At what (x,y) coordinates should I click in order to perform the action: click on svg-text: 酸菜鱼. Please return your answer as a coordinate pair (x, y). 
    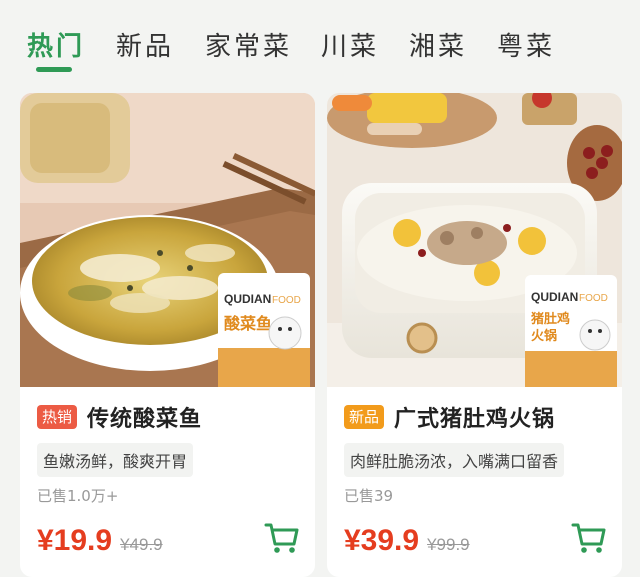
    Looking at the image, I should click on (248, 323).